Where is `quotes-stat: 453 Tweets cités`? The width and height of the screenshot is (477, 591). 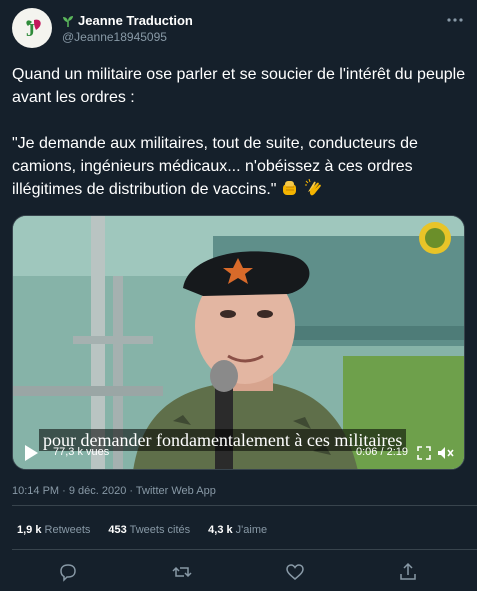
quotes-stat: 453 Tweets cités is located at coordinates (149, 530).